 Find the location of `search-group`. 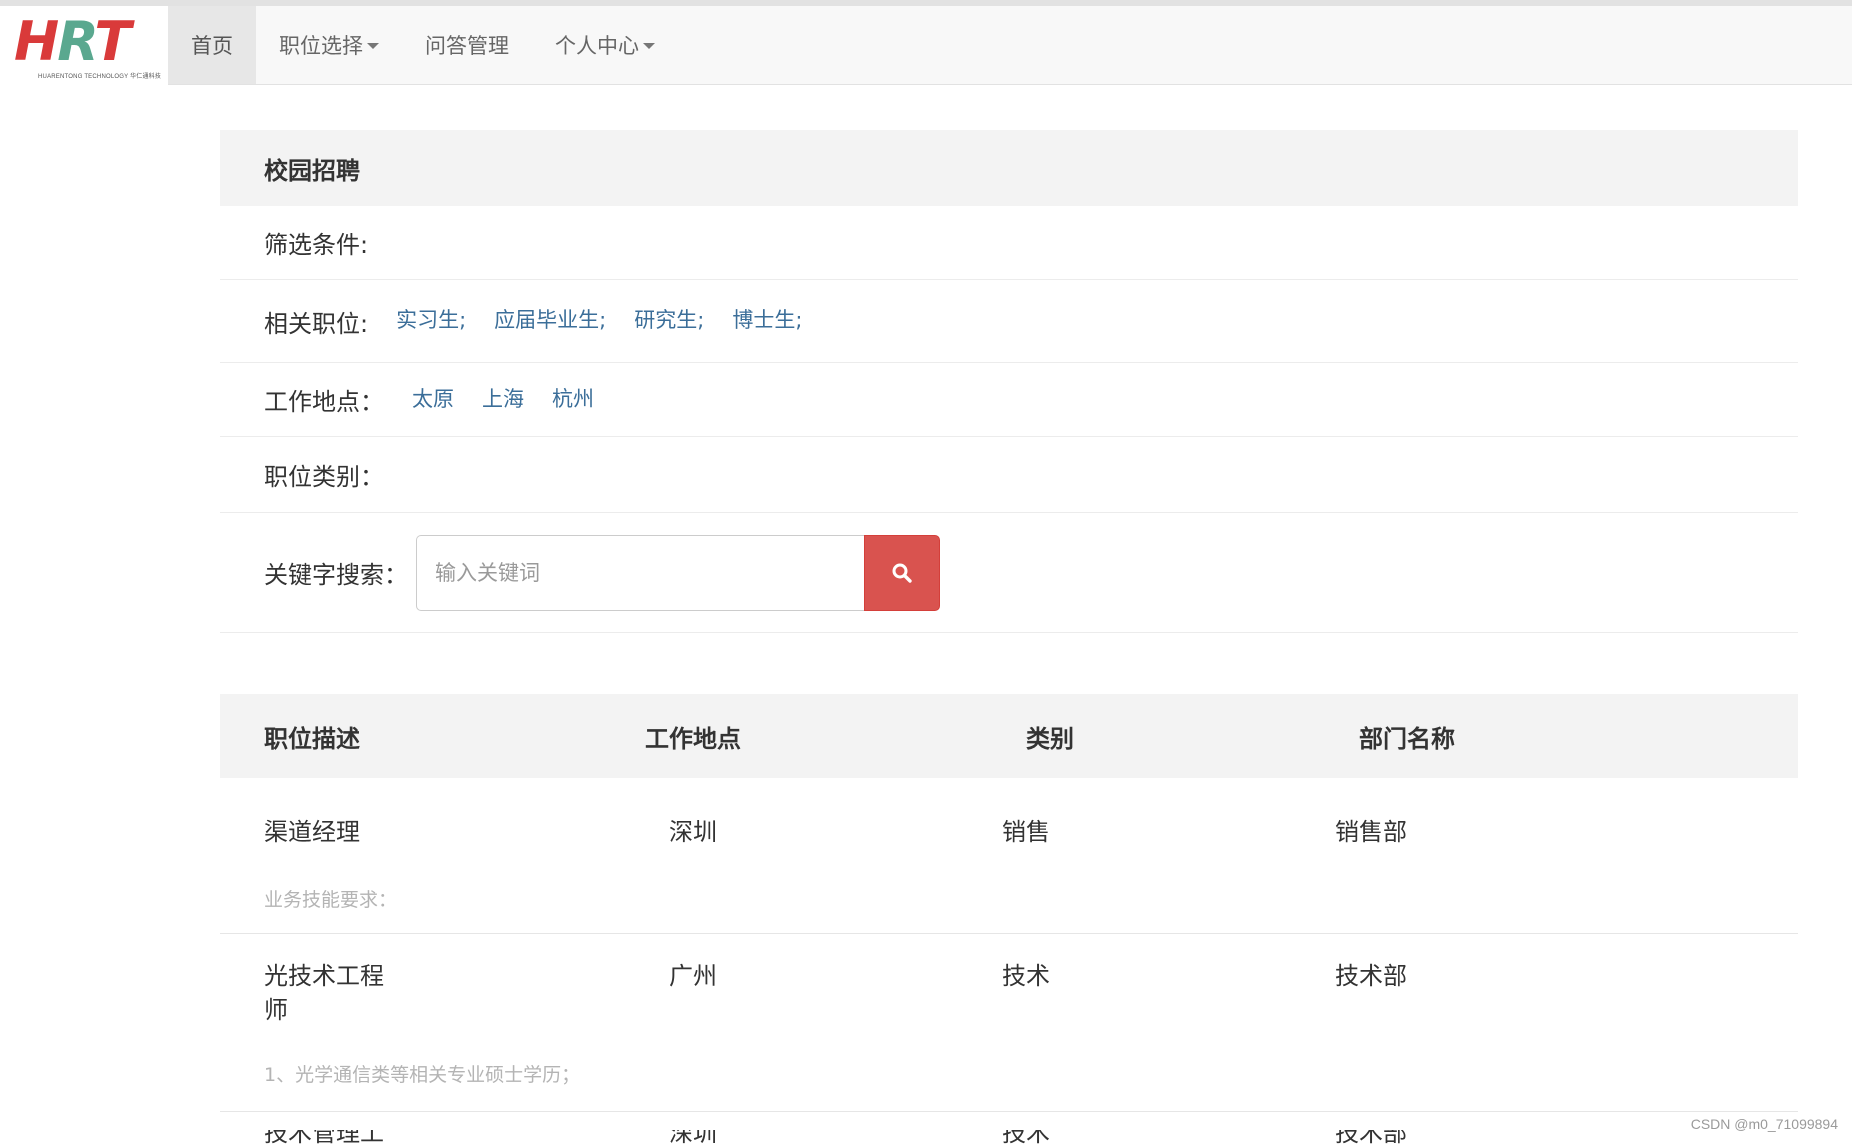

search-group is located at coordinates (678, 572).